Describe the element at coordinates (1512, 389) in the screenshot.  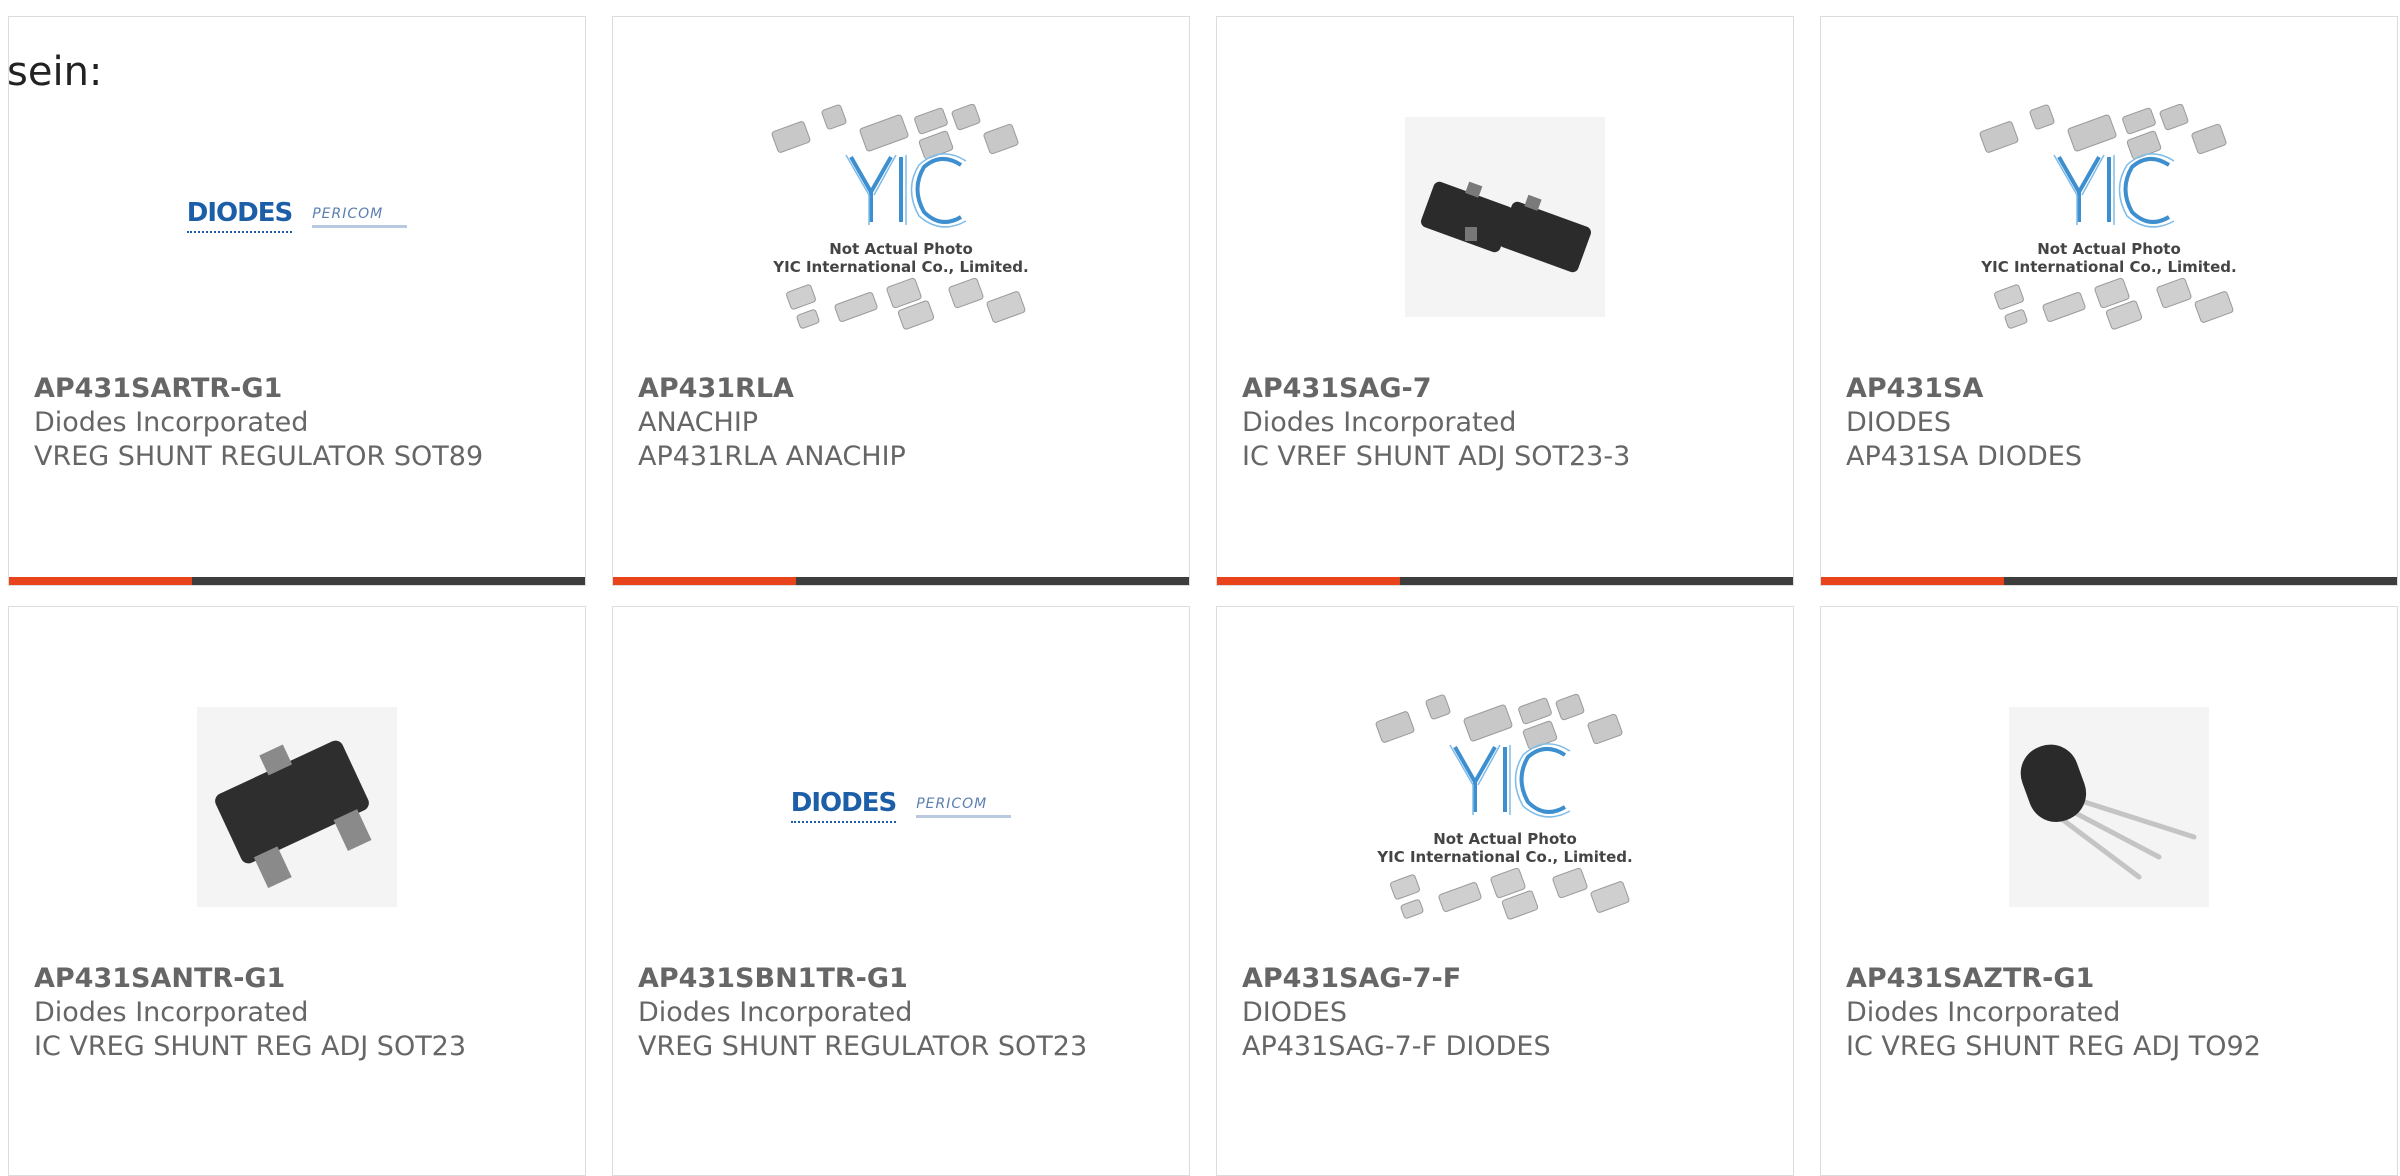
I see `part-number-link: AP431SAG-7` at that location.